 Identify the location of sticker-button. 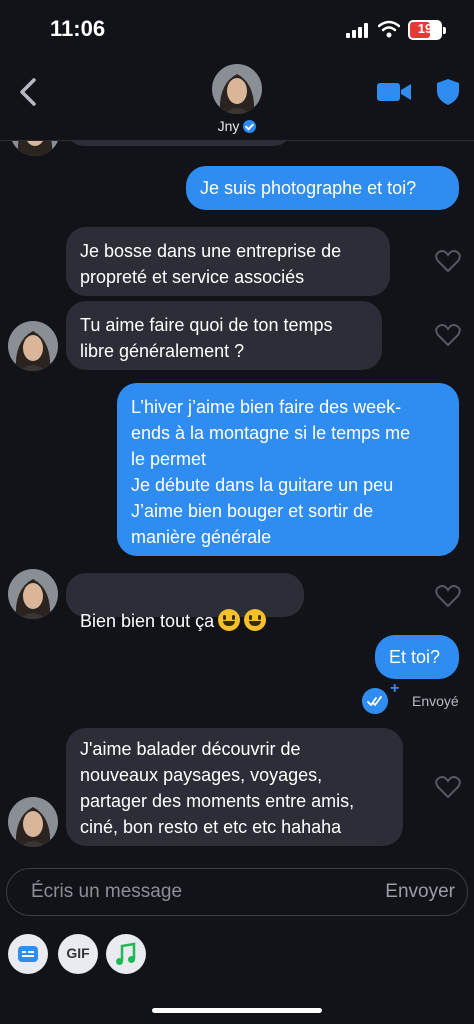
(28, 954).